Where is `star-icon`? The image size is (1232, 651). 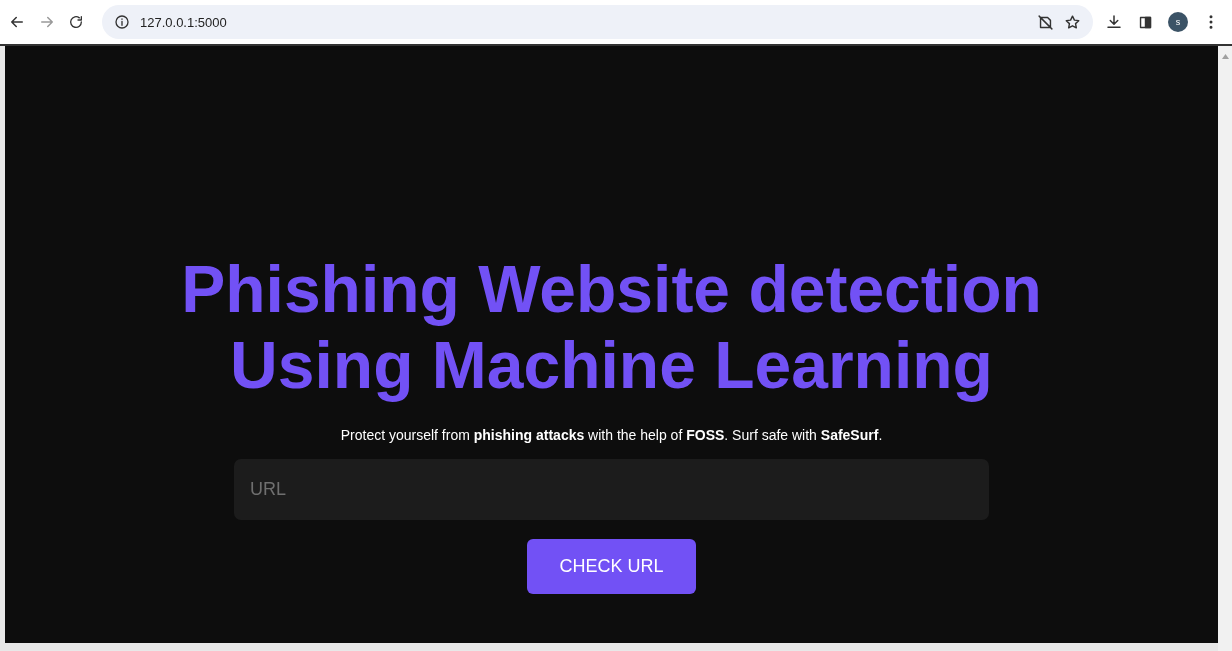
star-icon is located at coordinates (1072, 22).